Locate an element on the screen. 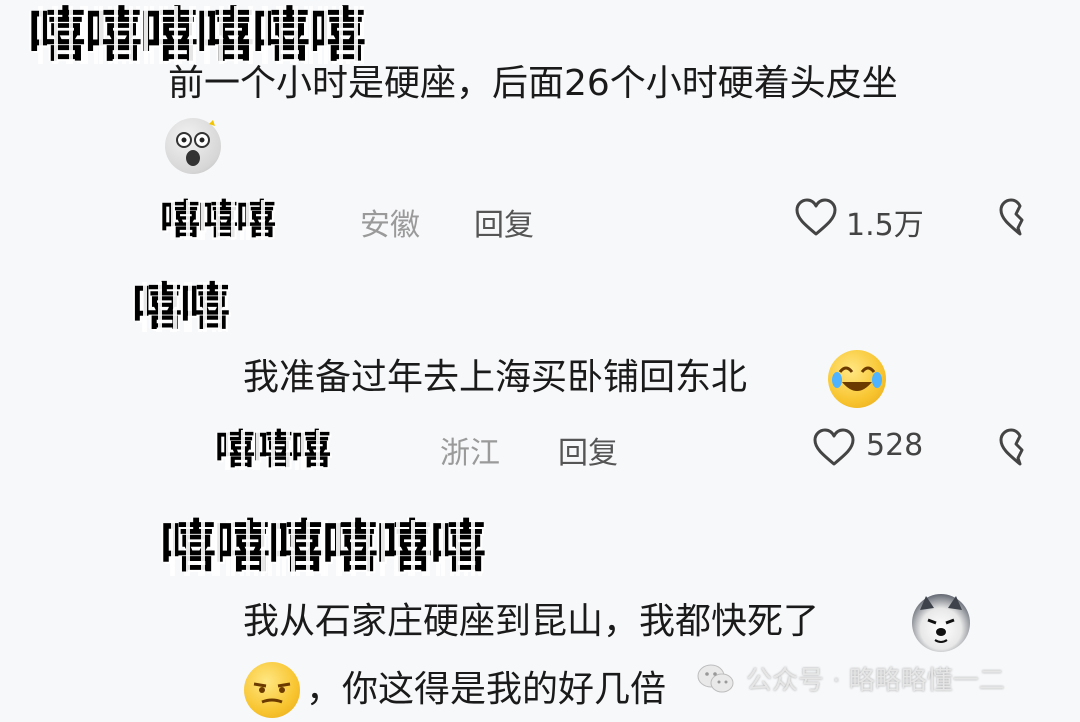 This screenshot has height=722, width=1080. comment-2-avatar: 嘻嘻 is located at coordinates (181, 317).